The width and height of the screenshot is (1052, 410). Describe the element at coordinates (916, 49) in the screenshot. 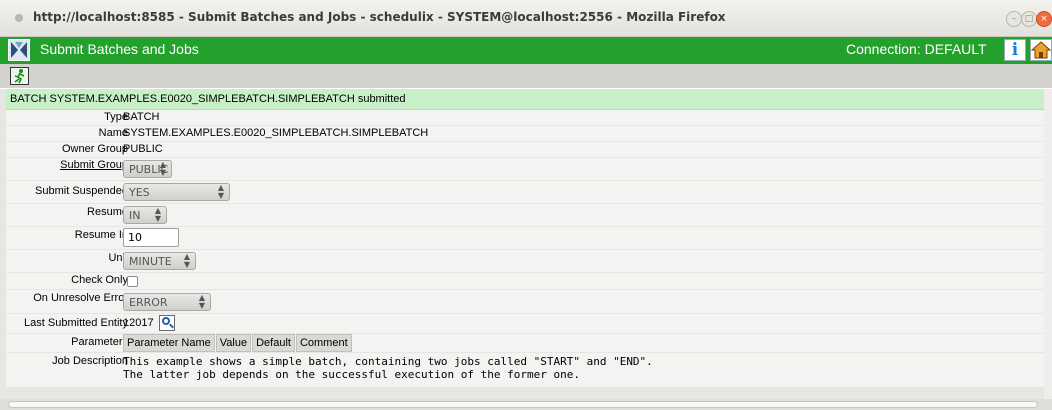

I see `connection-label: Connection: DEFAULT` at that location.